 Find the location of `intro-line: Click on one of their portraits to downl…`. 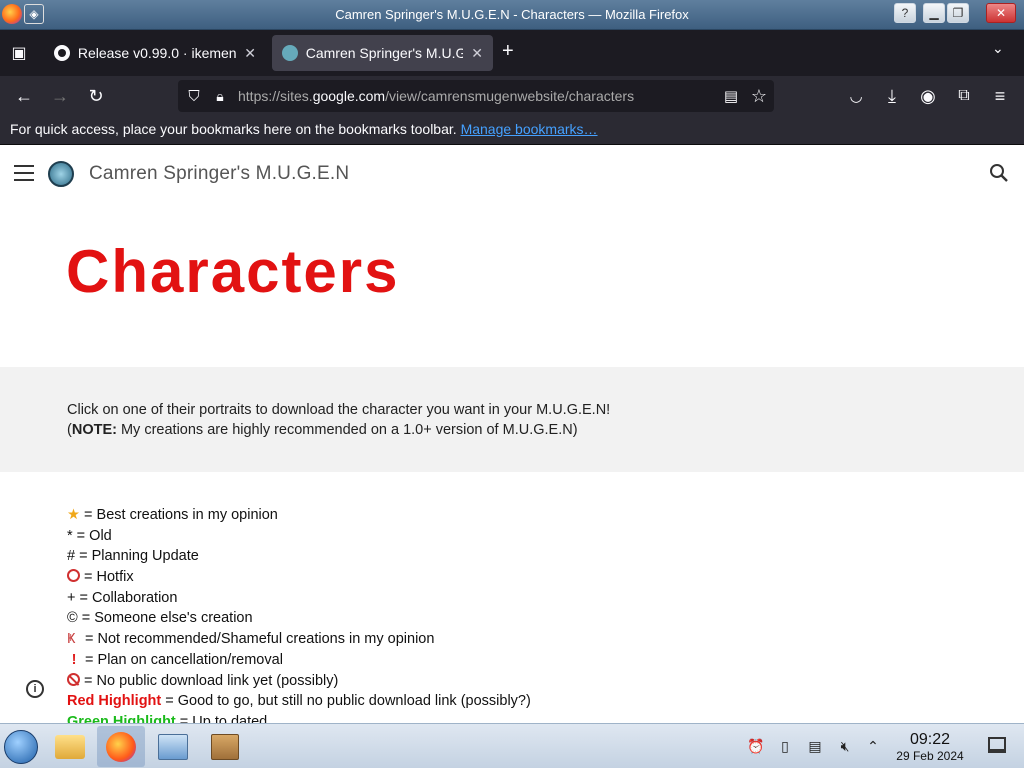

intro-line: Click on one of their portraits to downl… is located at coordinates (339, 410).